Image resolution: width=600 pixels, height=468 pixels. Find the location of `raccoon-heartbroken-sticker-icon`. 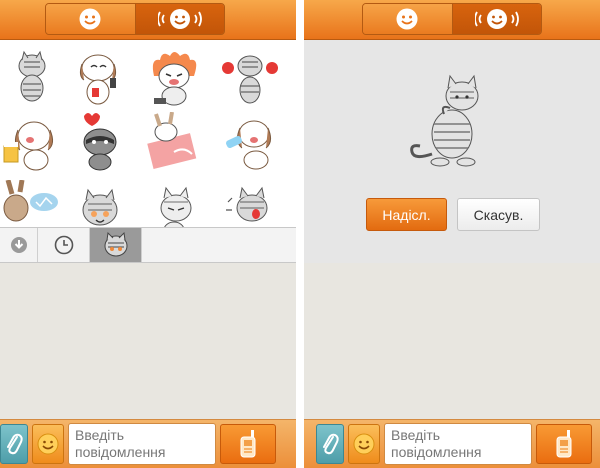

raccoon-heartbroken-sticker-icon is located at coordinates (100, 142).